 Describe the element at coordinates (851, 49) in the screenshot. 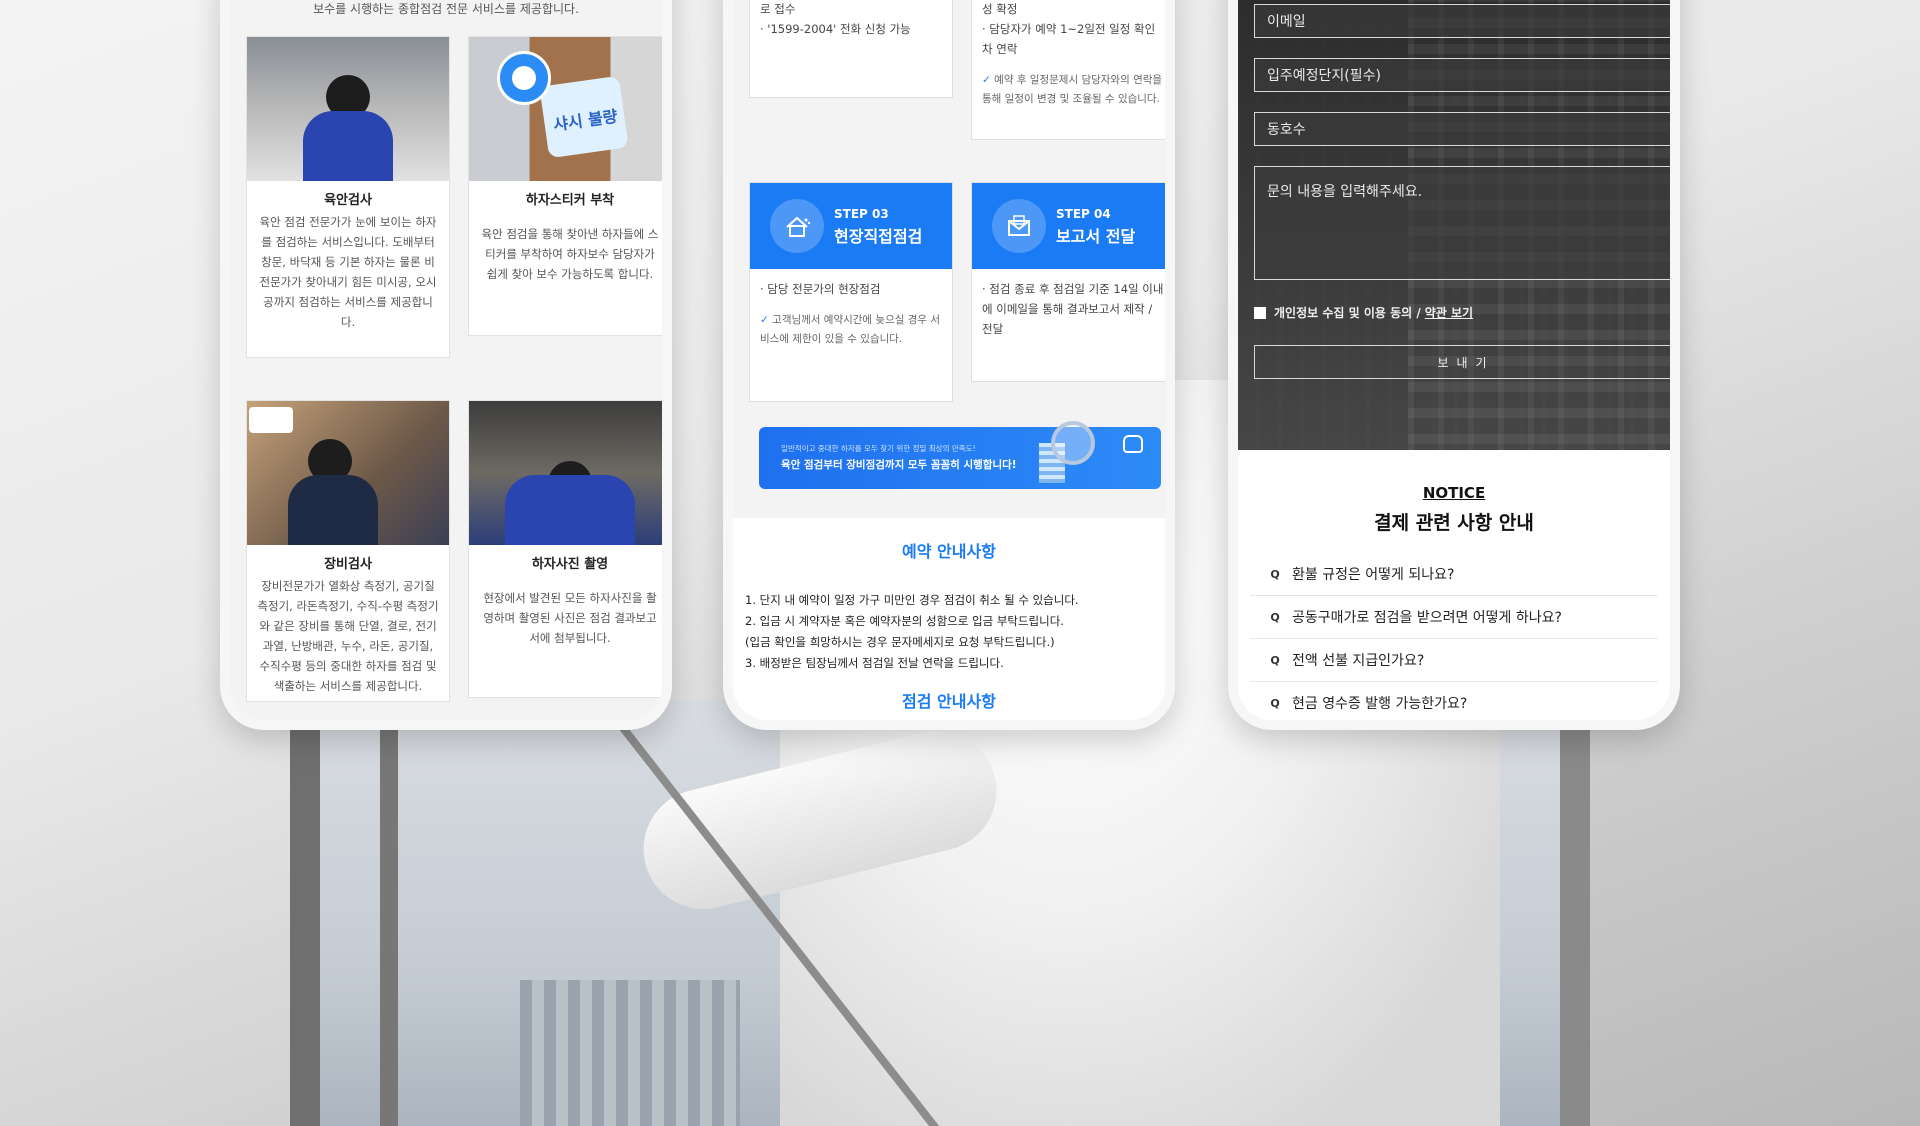

I see `step-card-1: 로 접수 · '1599-2004' 전화 신청 가능` at that location.